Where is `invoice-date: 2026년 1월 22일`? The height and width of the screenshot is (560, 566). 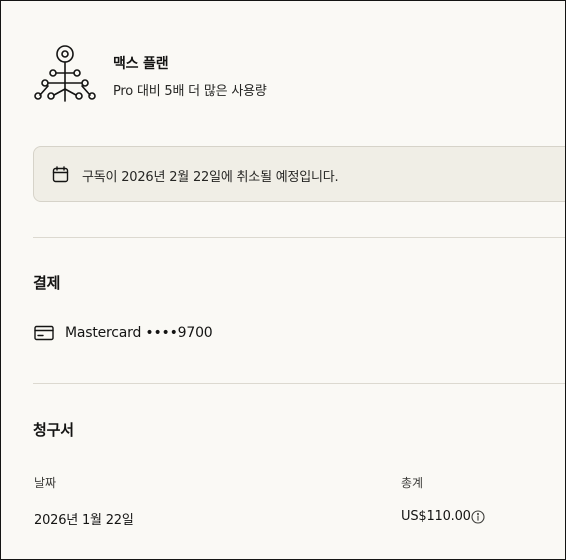 invoice-date: 2026년 1월 22일 is located at coordinates (84, 520).